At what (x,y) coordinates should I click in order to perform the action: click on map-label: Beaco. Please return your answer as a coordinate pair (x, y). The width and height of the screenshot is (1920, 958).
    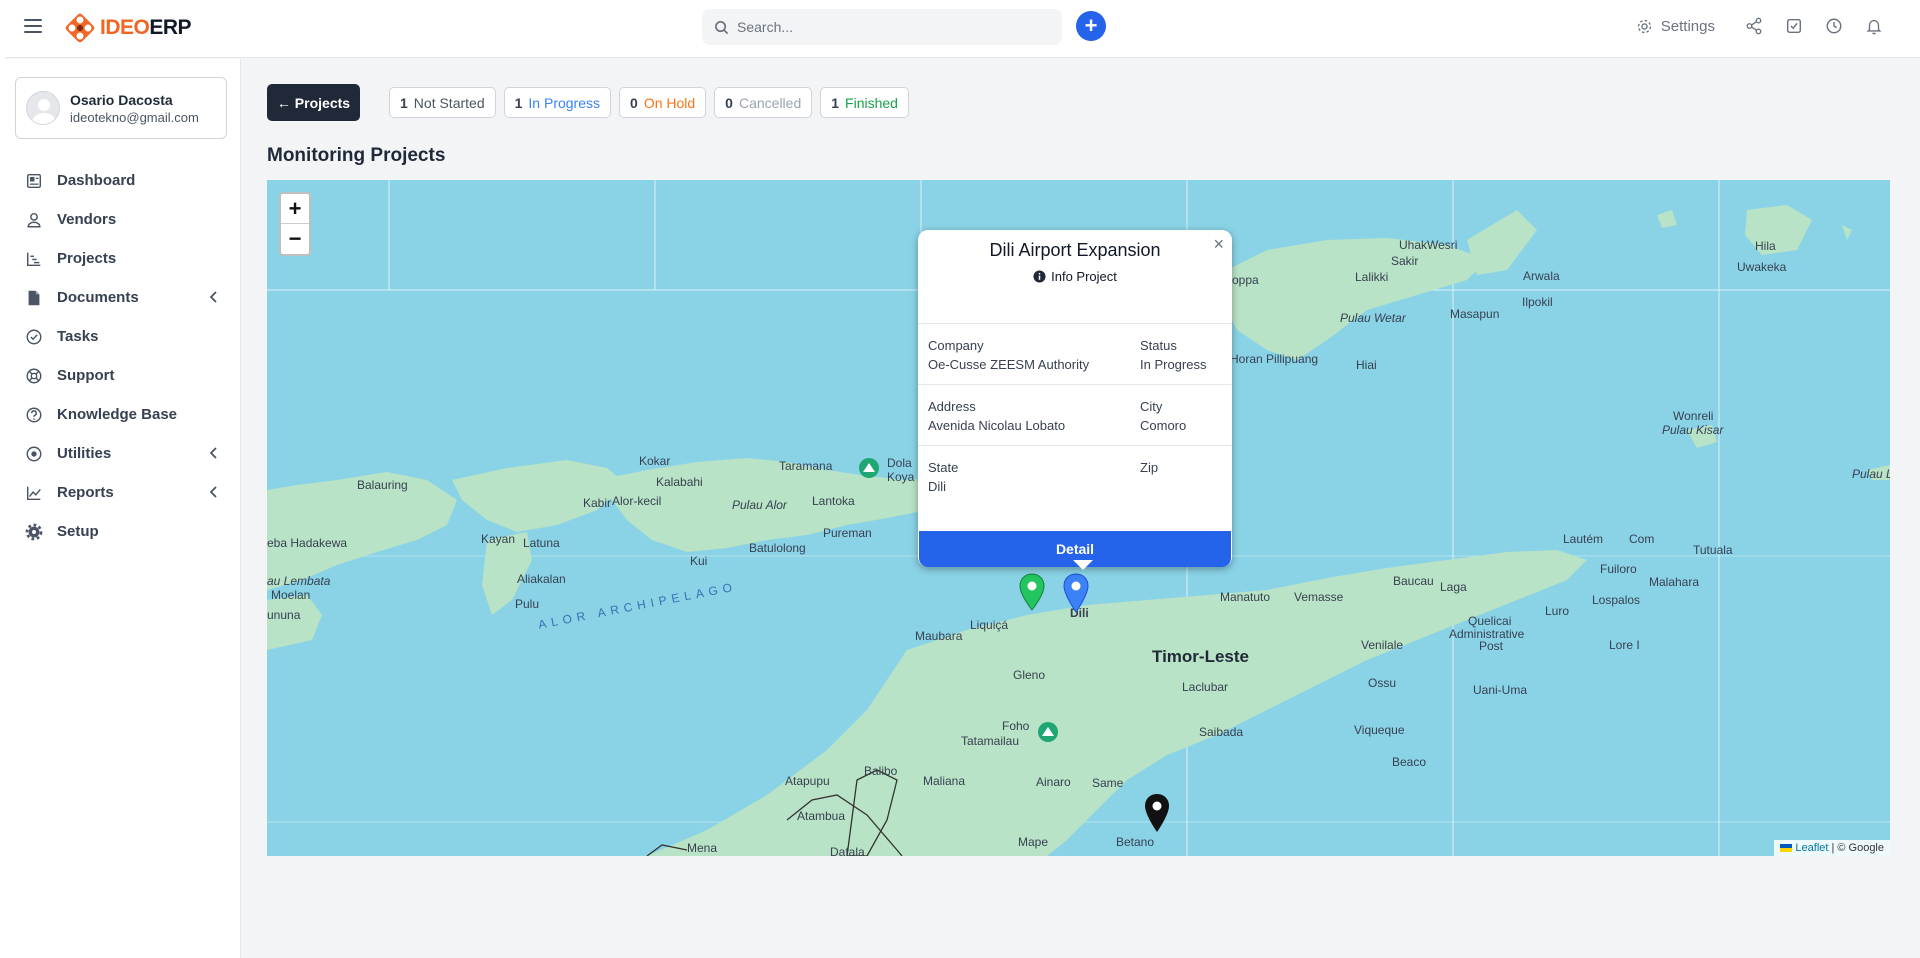
    Looking at the image, I should click on (1409, 762).